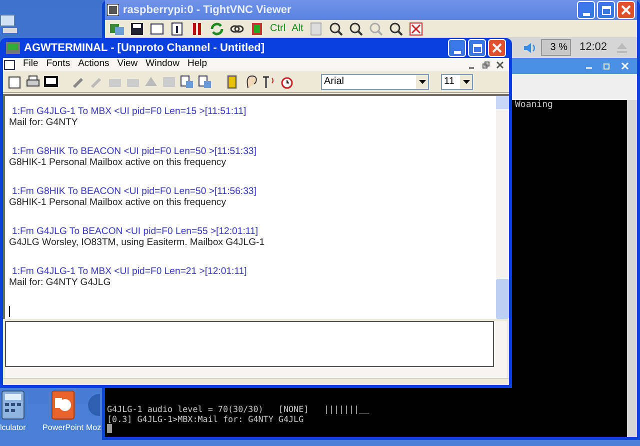 This screenshot has width=640, height=446. What do you see at coordinates (356, 28) in the screenshot?
I see `zoom-out-icon` at bounding box center [356, 28].